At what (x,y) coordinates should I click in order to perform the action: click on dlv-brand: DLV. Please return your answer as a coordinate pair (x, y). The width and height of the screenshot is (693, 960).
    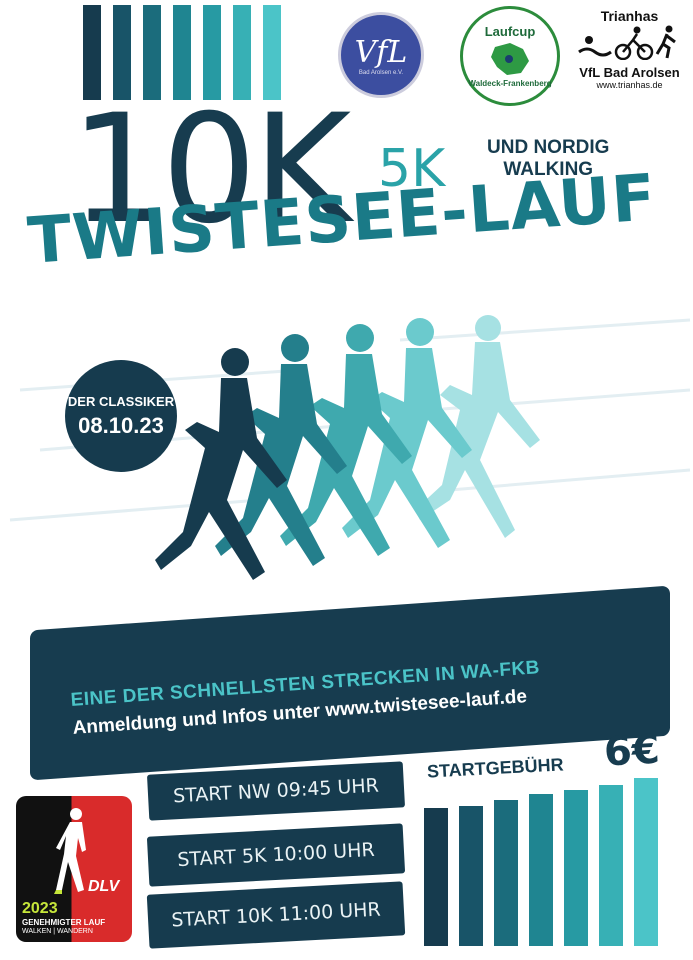
    Looking at the image, I should click on (104, 886).